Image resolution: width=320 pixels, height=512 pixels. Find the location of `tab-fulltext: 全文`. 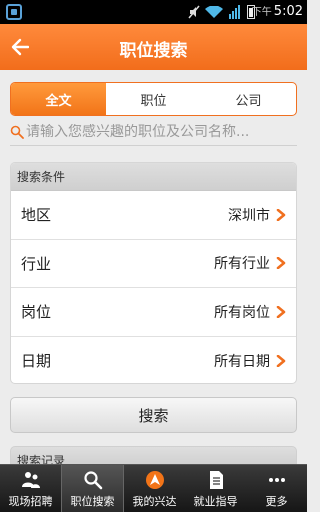

tab-fulltext: 全文 is located at coordinates (58, 99).